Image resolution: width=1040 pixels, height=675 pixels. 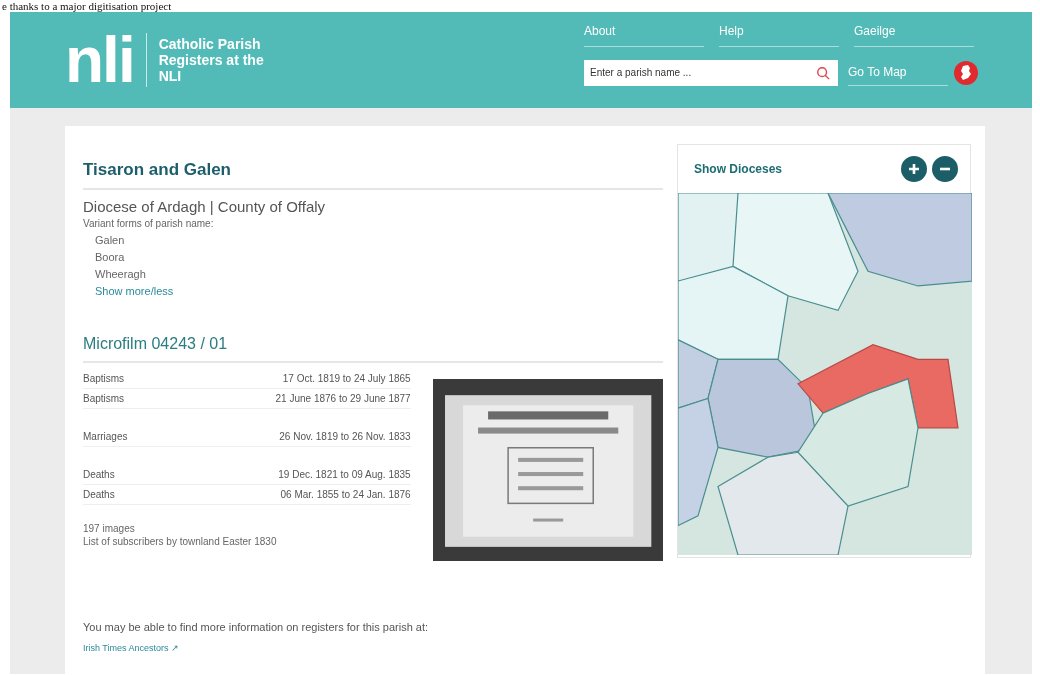 I want to click on microfilm-title: Microfilm 04243 / 01, so click(x=373, y=349).